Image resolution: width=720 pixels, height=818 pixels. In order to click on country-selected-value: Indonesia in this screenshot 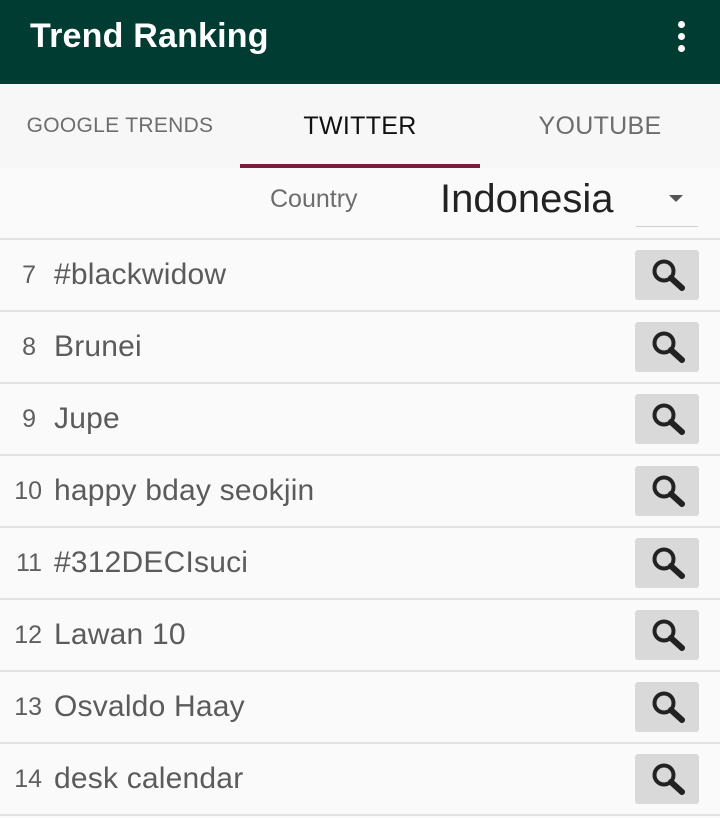, I will do `click(526, 199)`.